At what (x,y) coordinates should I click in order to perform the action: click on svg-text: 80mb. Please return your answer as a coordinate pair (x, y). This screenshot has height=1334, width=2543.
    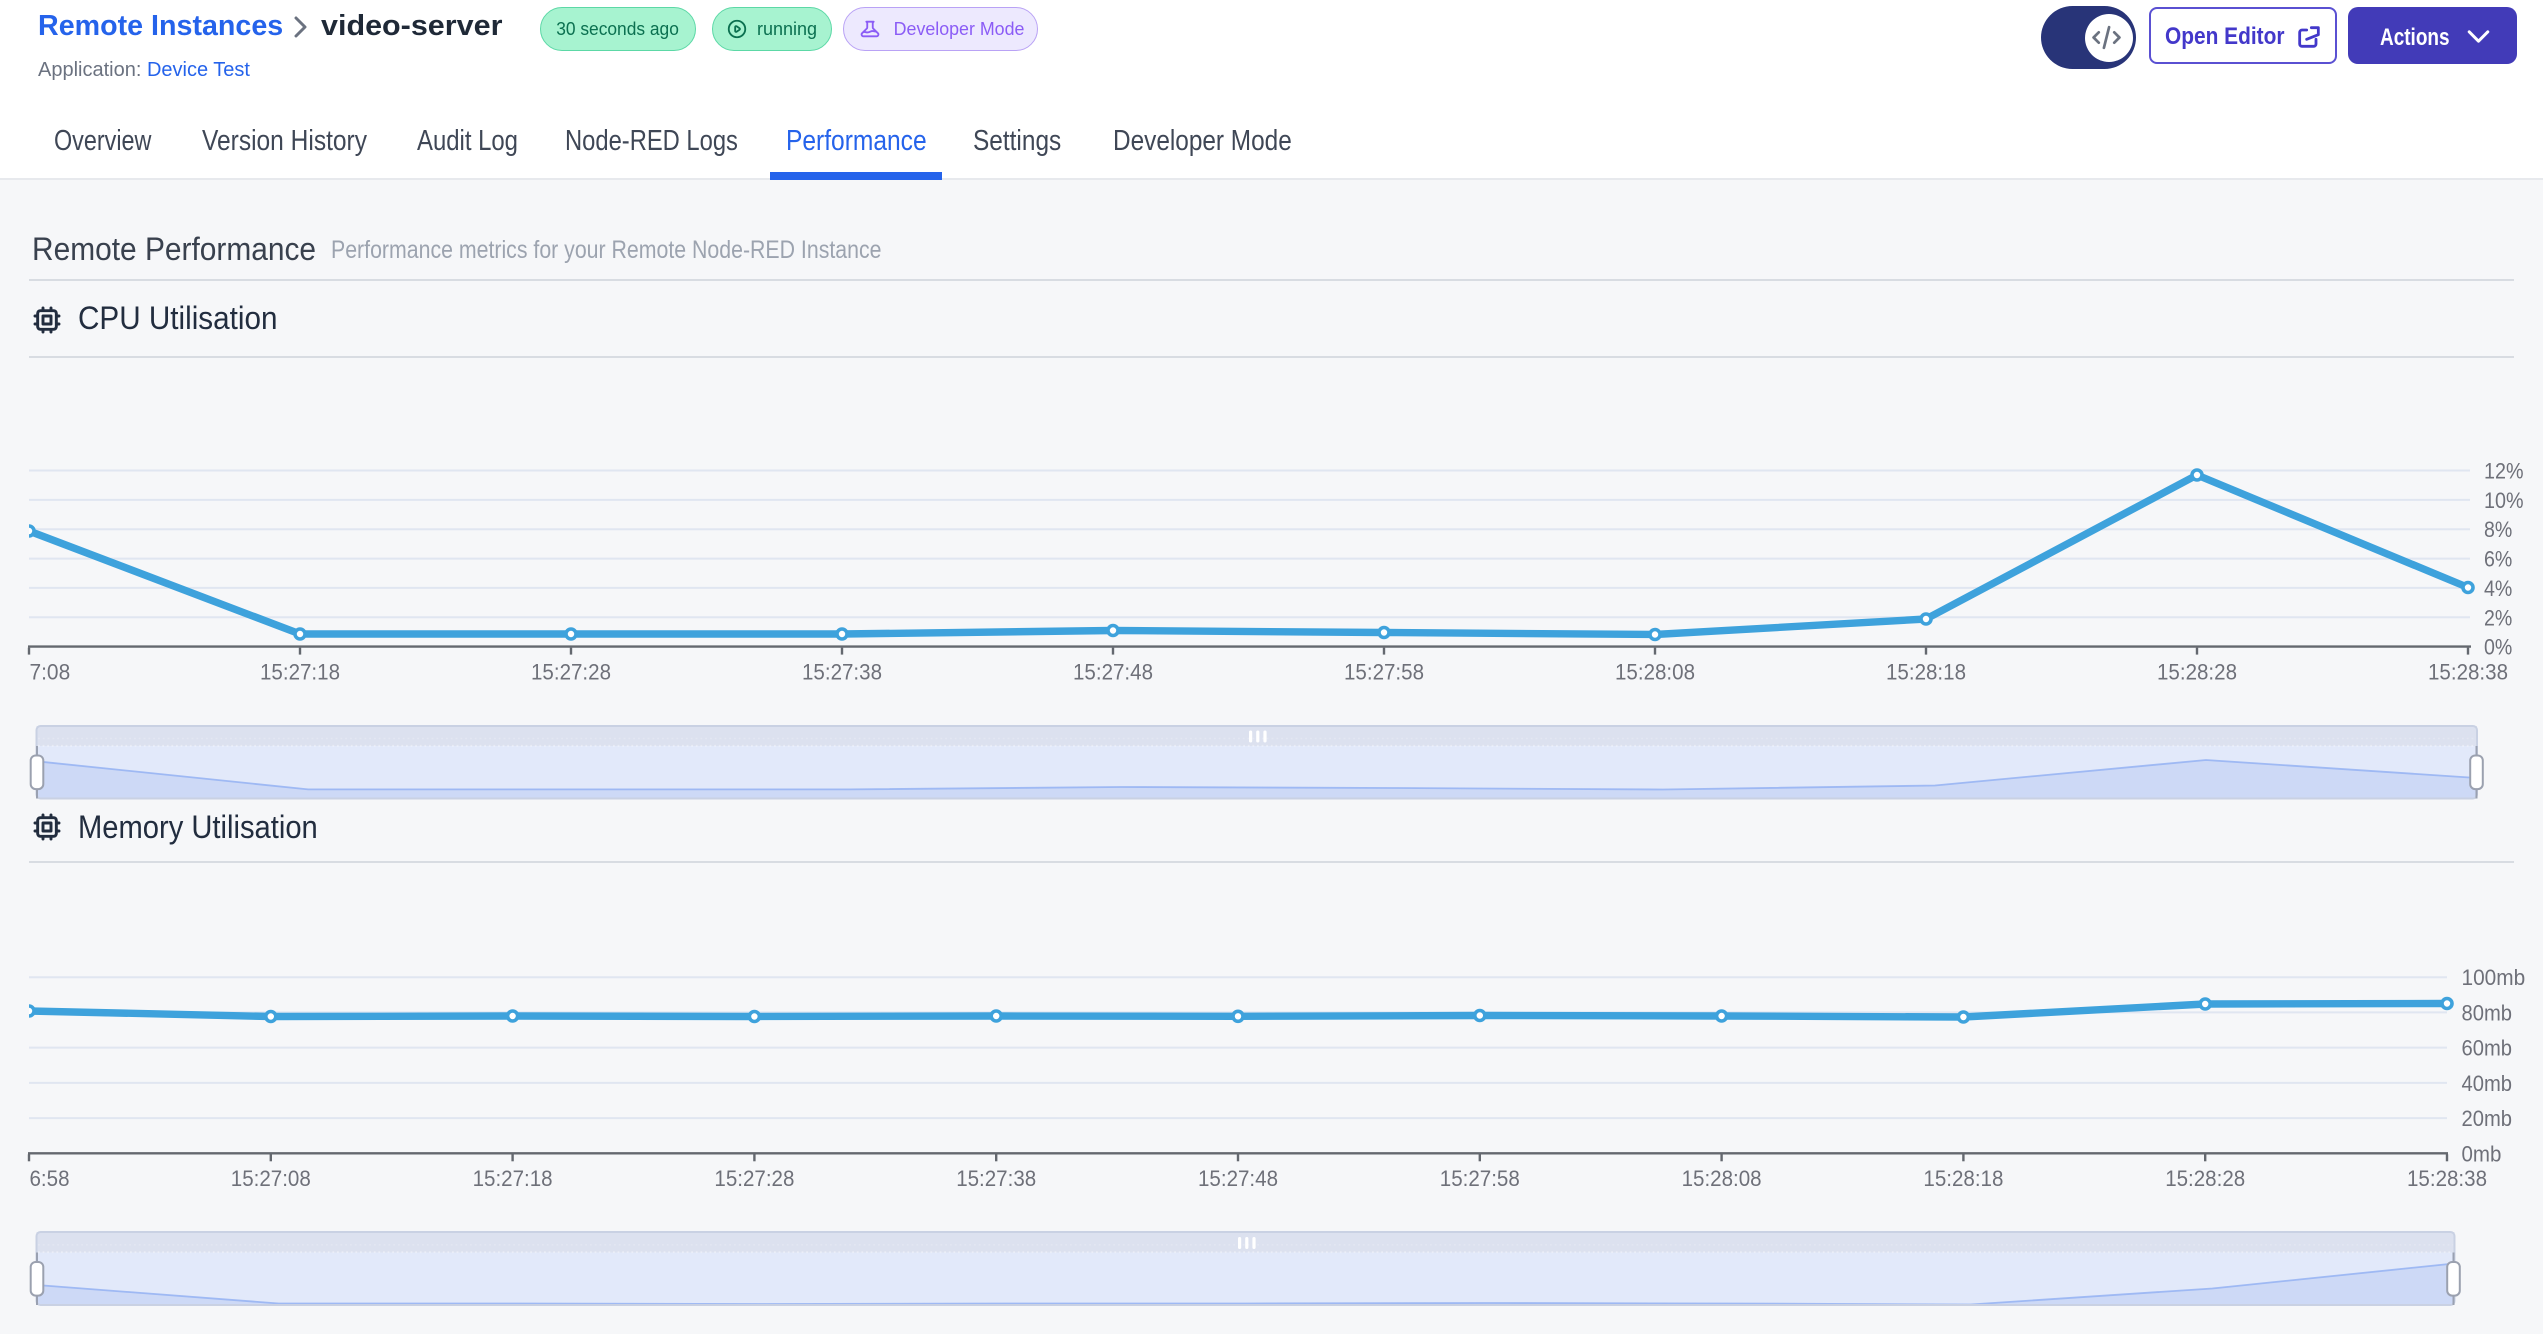
    Looking at the image, I should click on (2487, 1012).